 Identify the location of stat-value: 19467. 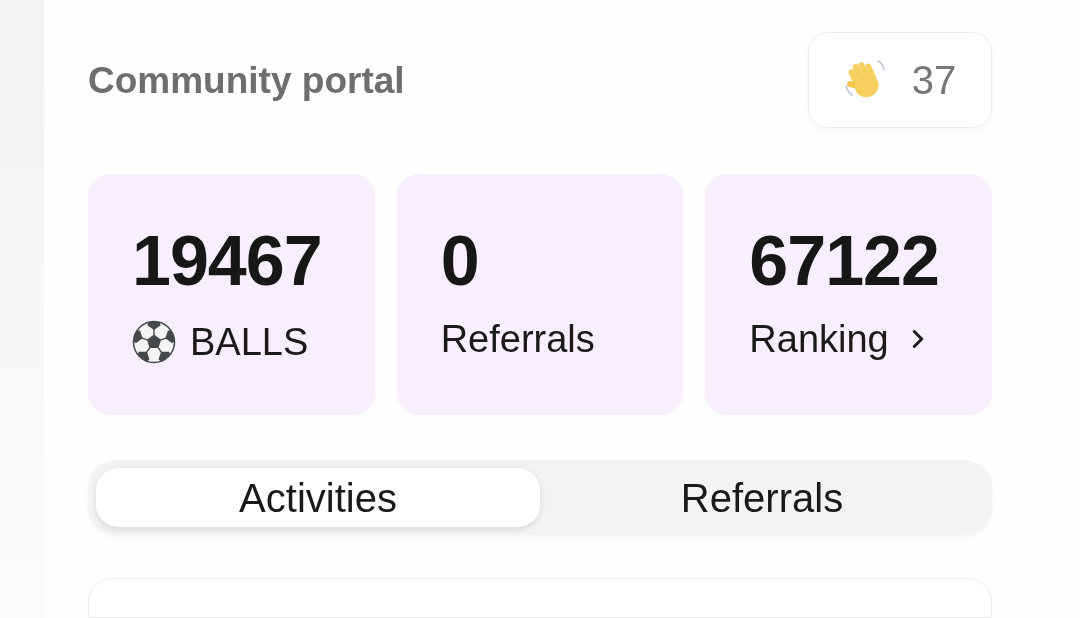
(227, 261).